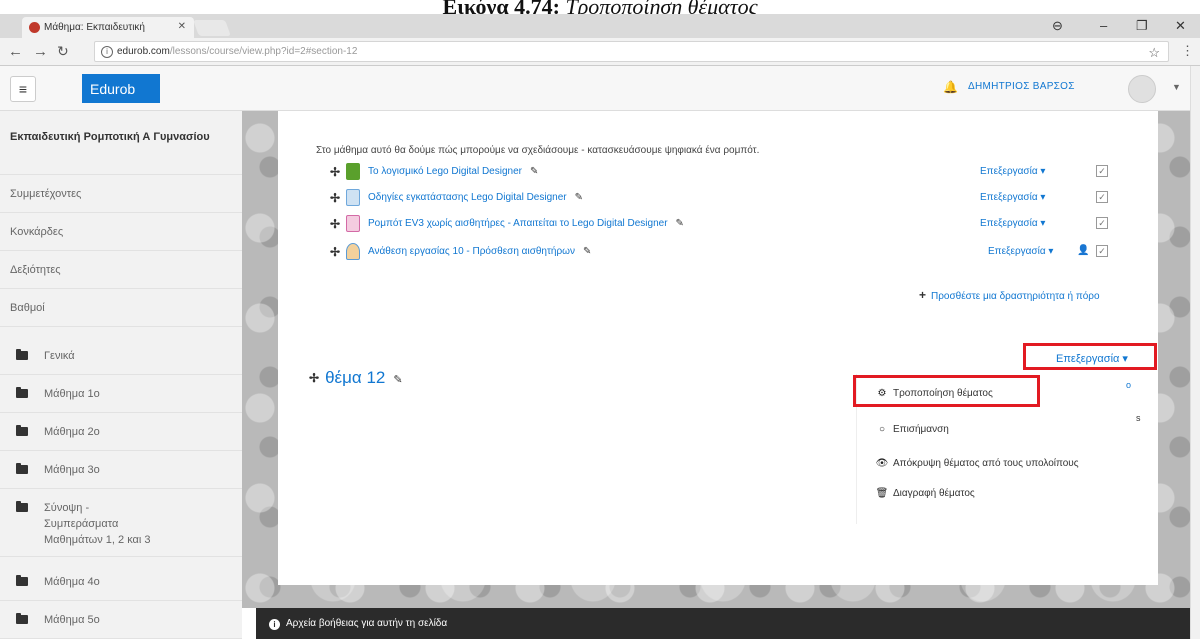  I want to click on figure-caption-label: Εικόνα 4.74:, so click(501, 7).